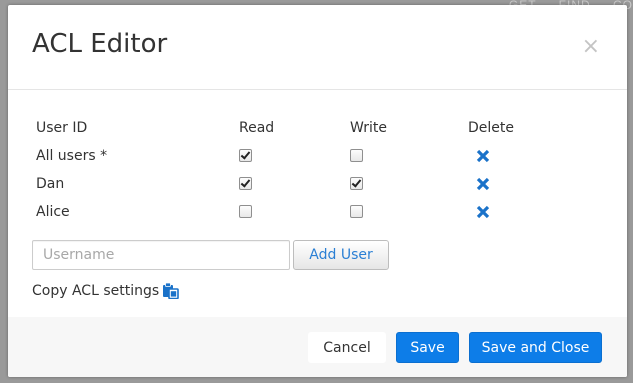 The width and height of the screenshot is (633, 383). Describe the element at coordinates (491, 128) in the screenshot. I see `header-delete: Delete` at that location.